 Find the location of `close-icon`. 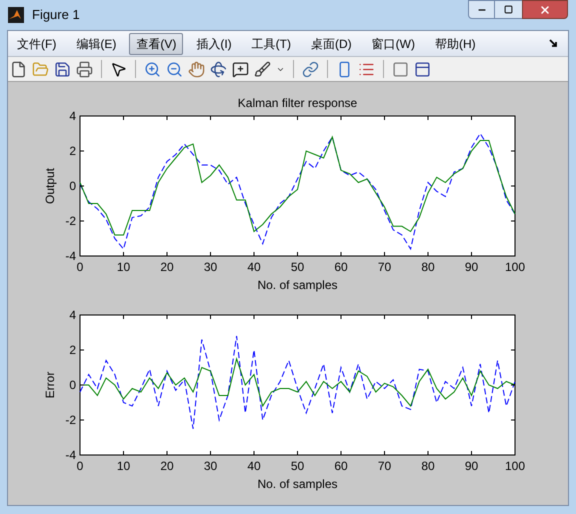

close-icon is located at coordinates (545, 10).